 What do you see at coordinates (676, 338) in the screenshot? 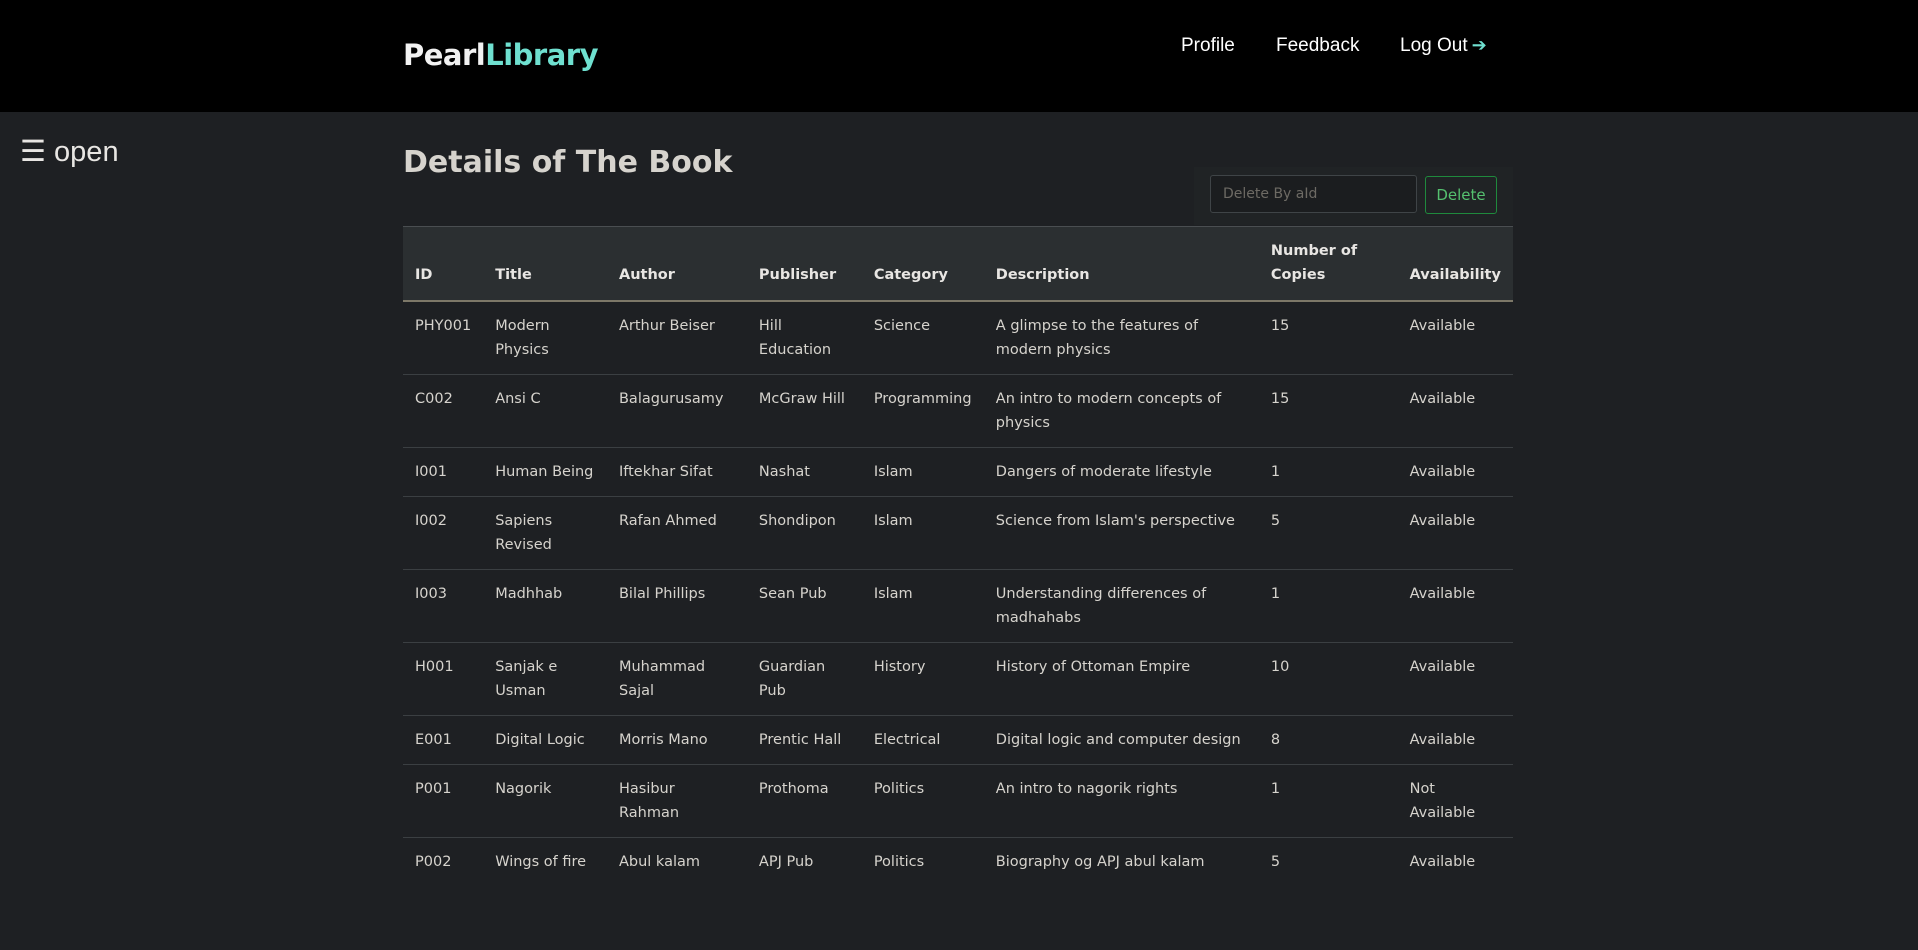
I see `cell-author: Arthur Beiser` at bounding box center [676, 338].